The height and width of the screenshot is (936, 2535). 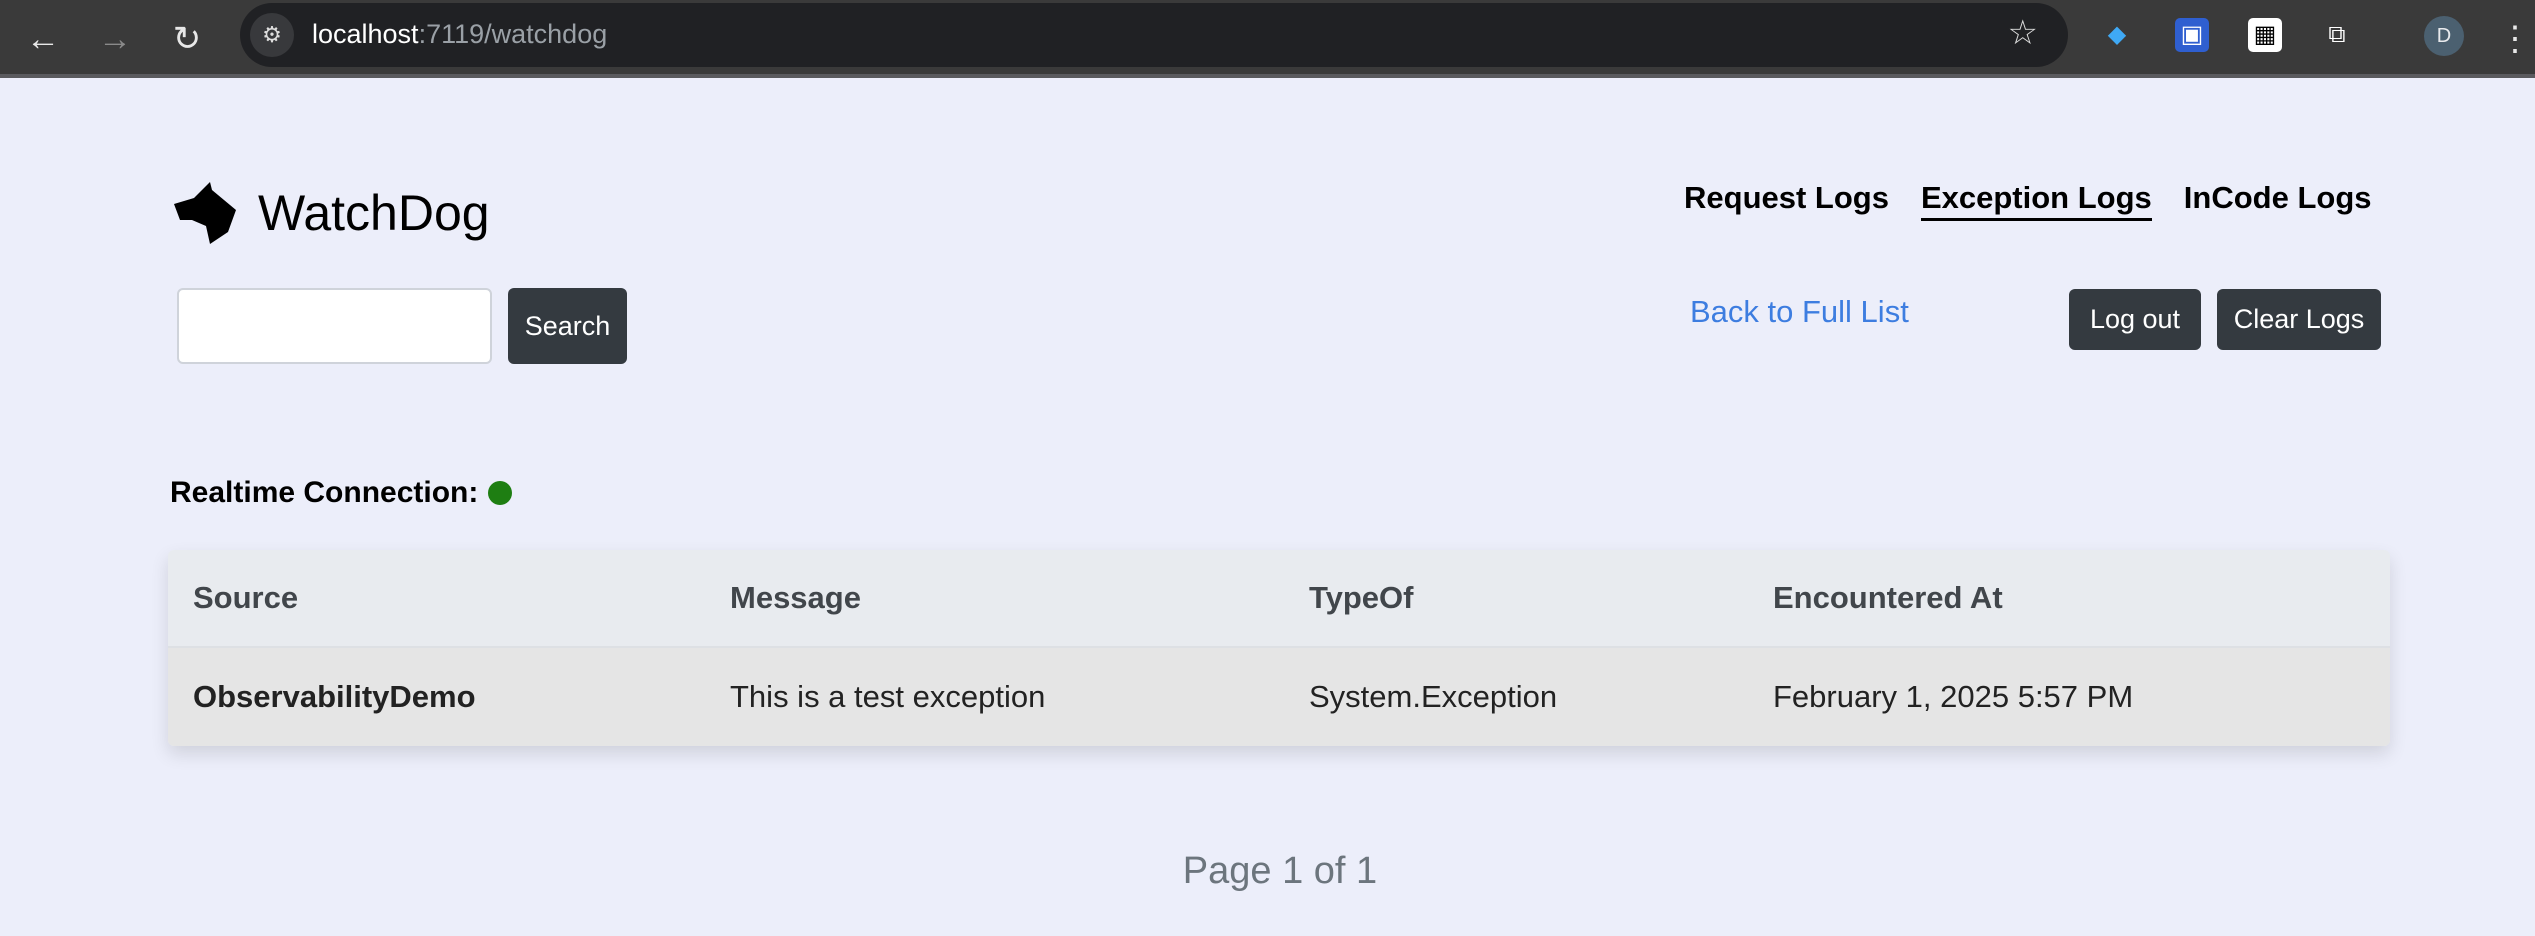 What do you see at coordinates (43, 39) in the screenshot?
I see `back-arrow-icon: ←` at bounding box center [43, 39].